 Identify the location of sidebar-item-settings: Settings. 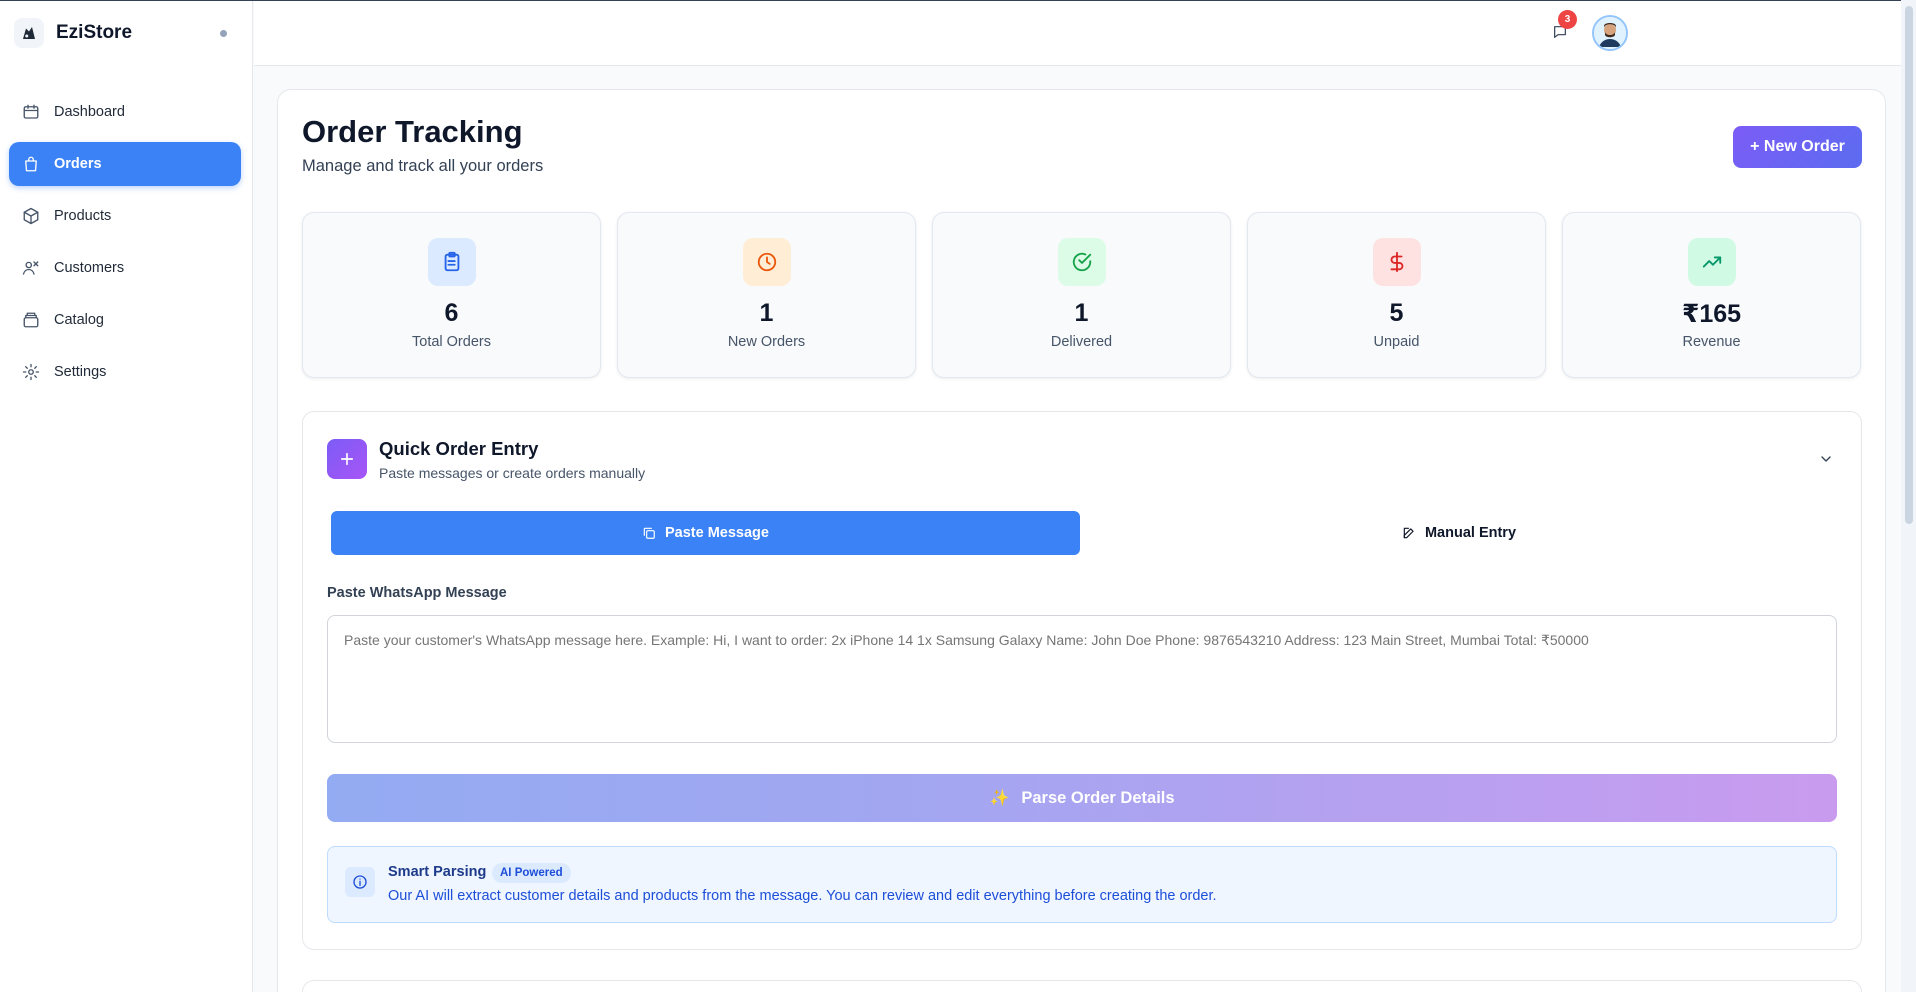
(125, 372).